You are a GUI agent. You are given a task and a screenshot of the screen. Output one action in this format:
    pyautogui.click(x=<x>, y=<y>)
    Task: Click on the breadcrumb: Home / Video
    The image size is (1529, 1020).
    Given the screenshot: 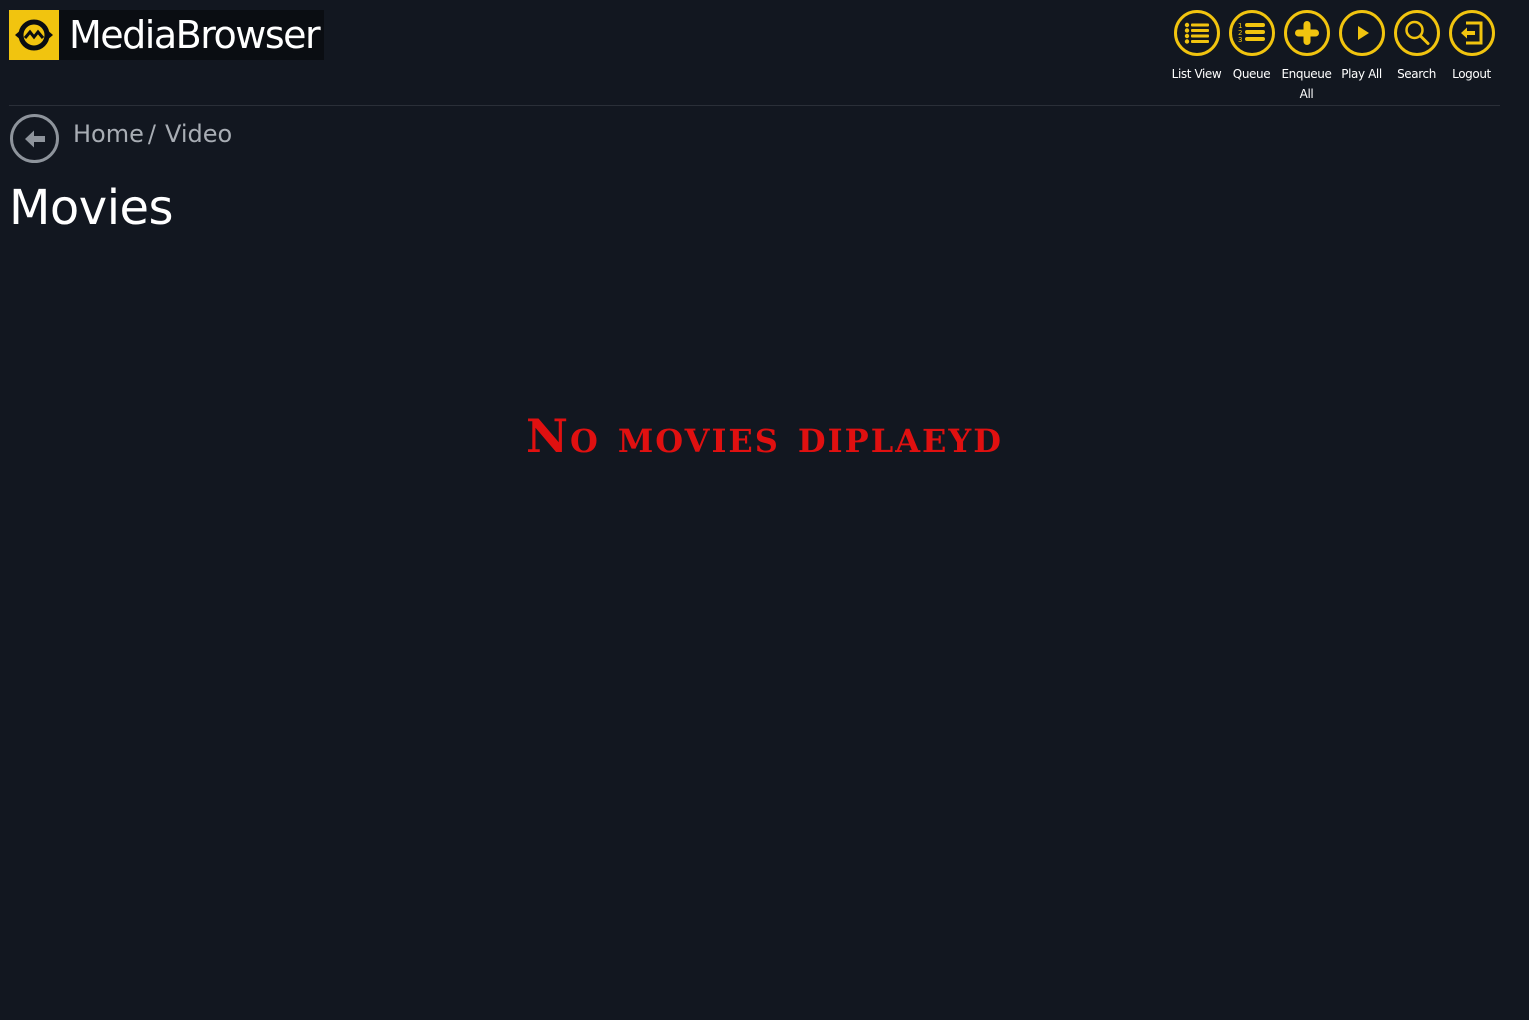 What is the action you would take?
    pyautogui.click(x=152, y=134)
    